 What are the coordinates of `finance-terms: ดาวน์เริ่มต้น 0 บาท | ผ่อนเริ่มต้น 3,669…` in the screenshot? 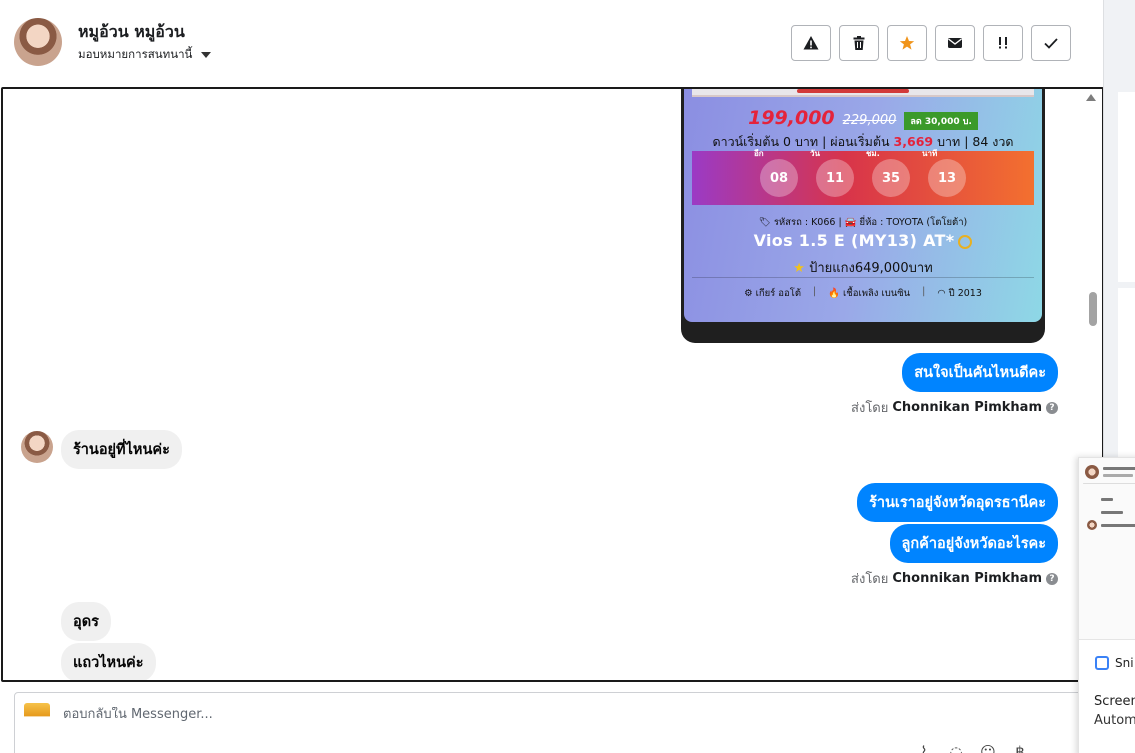 It's located at (863, 142).